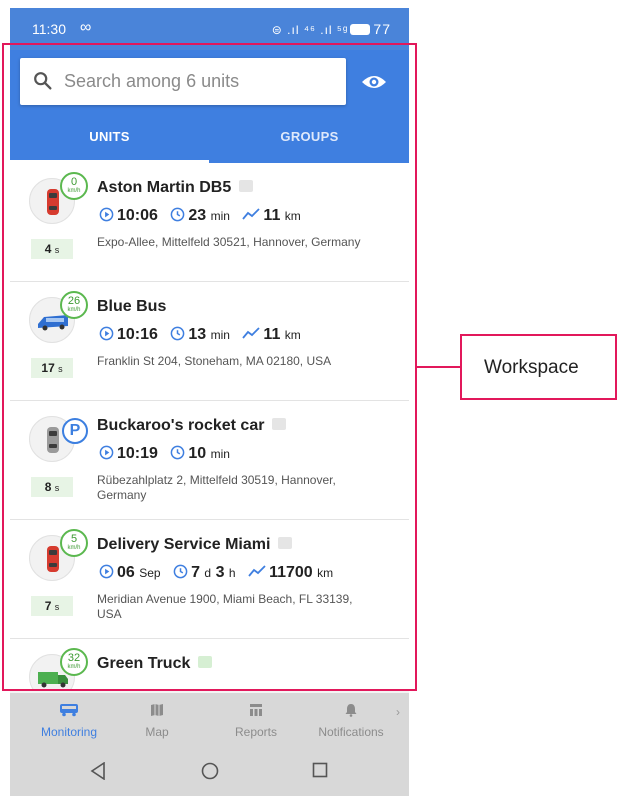 The image size is (617, 796). What do you see at coordinates (256, 710) in the screenshot?
I see `reports-icon` at bounding box center [256, 710].